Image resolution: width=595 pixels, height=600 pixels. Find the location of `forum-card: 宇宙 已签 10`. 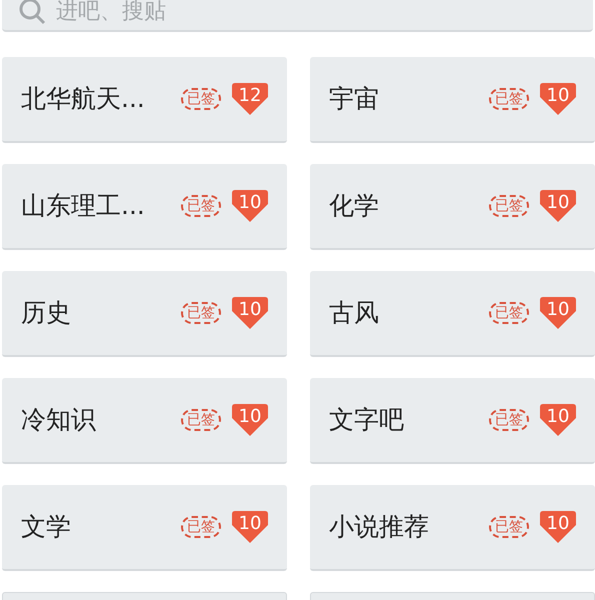

forum-card: 宇宙 已签 10 is located at coordinates (452, 100).